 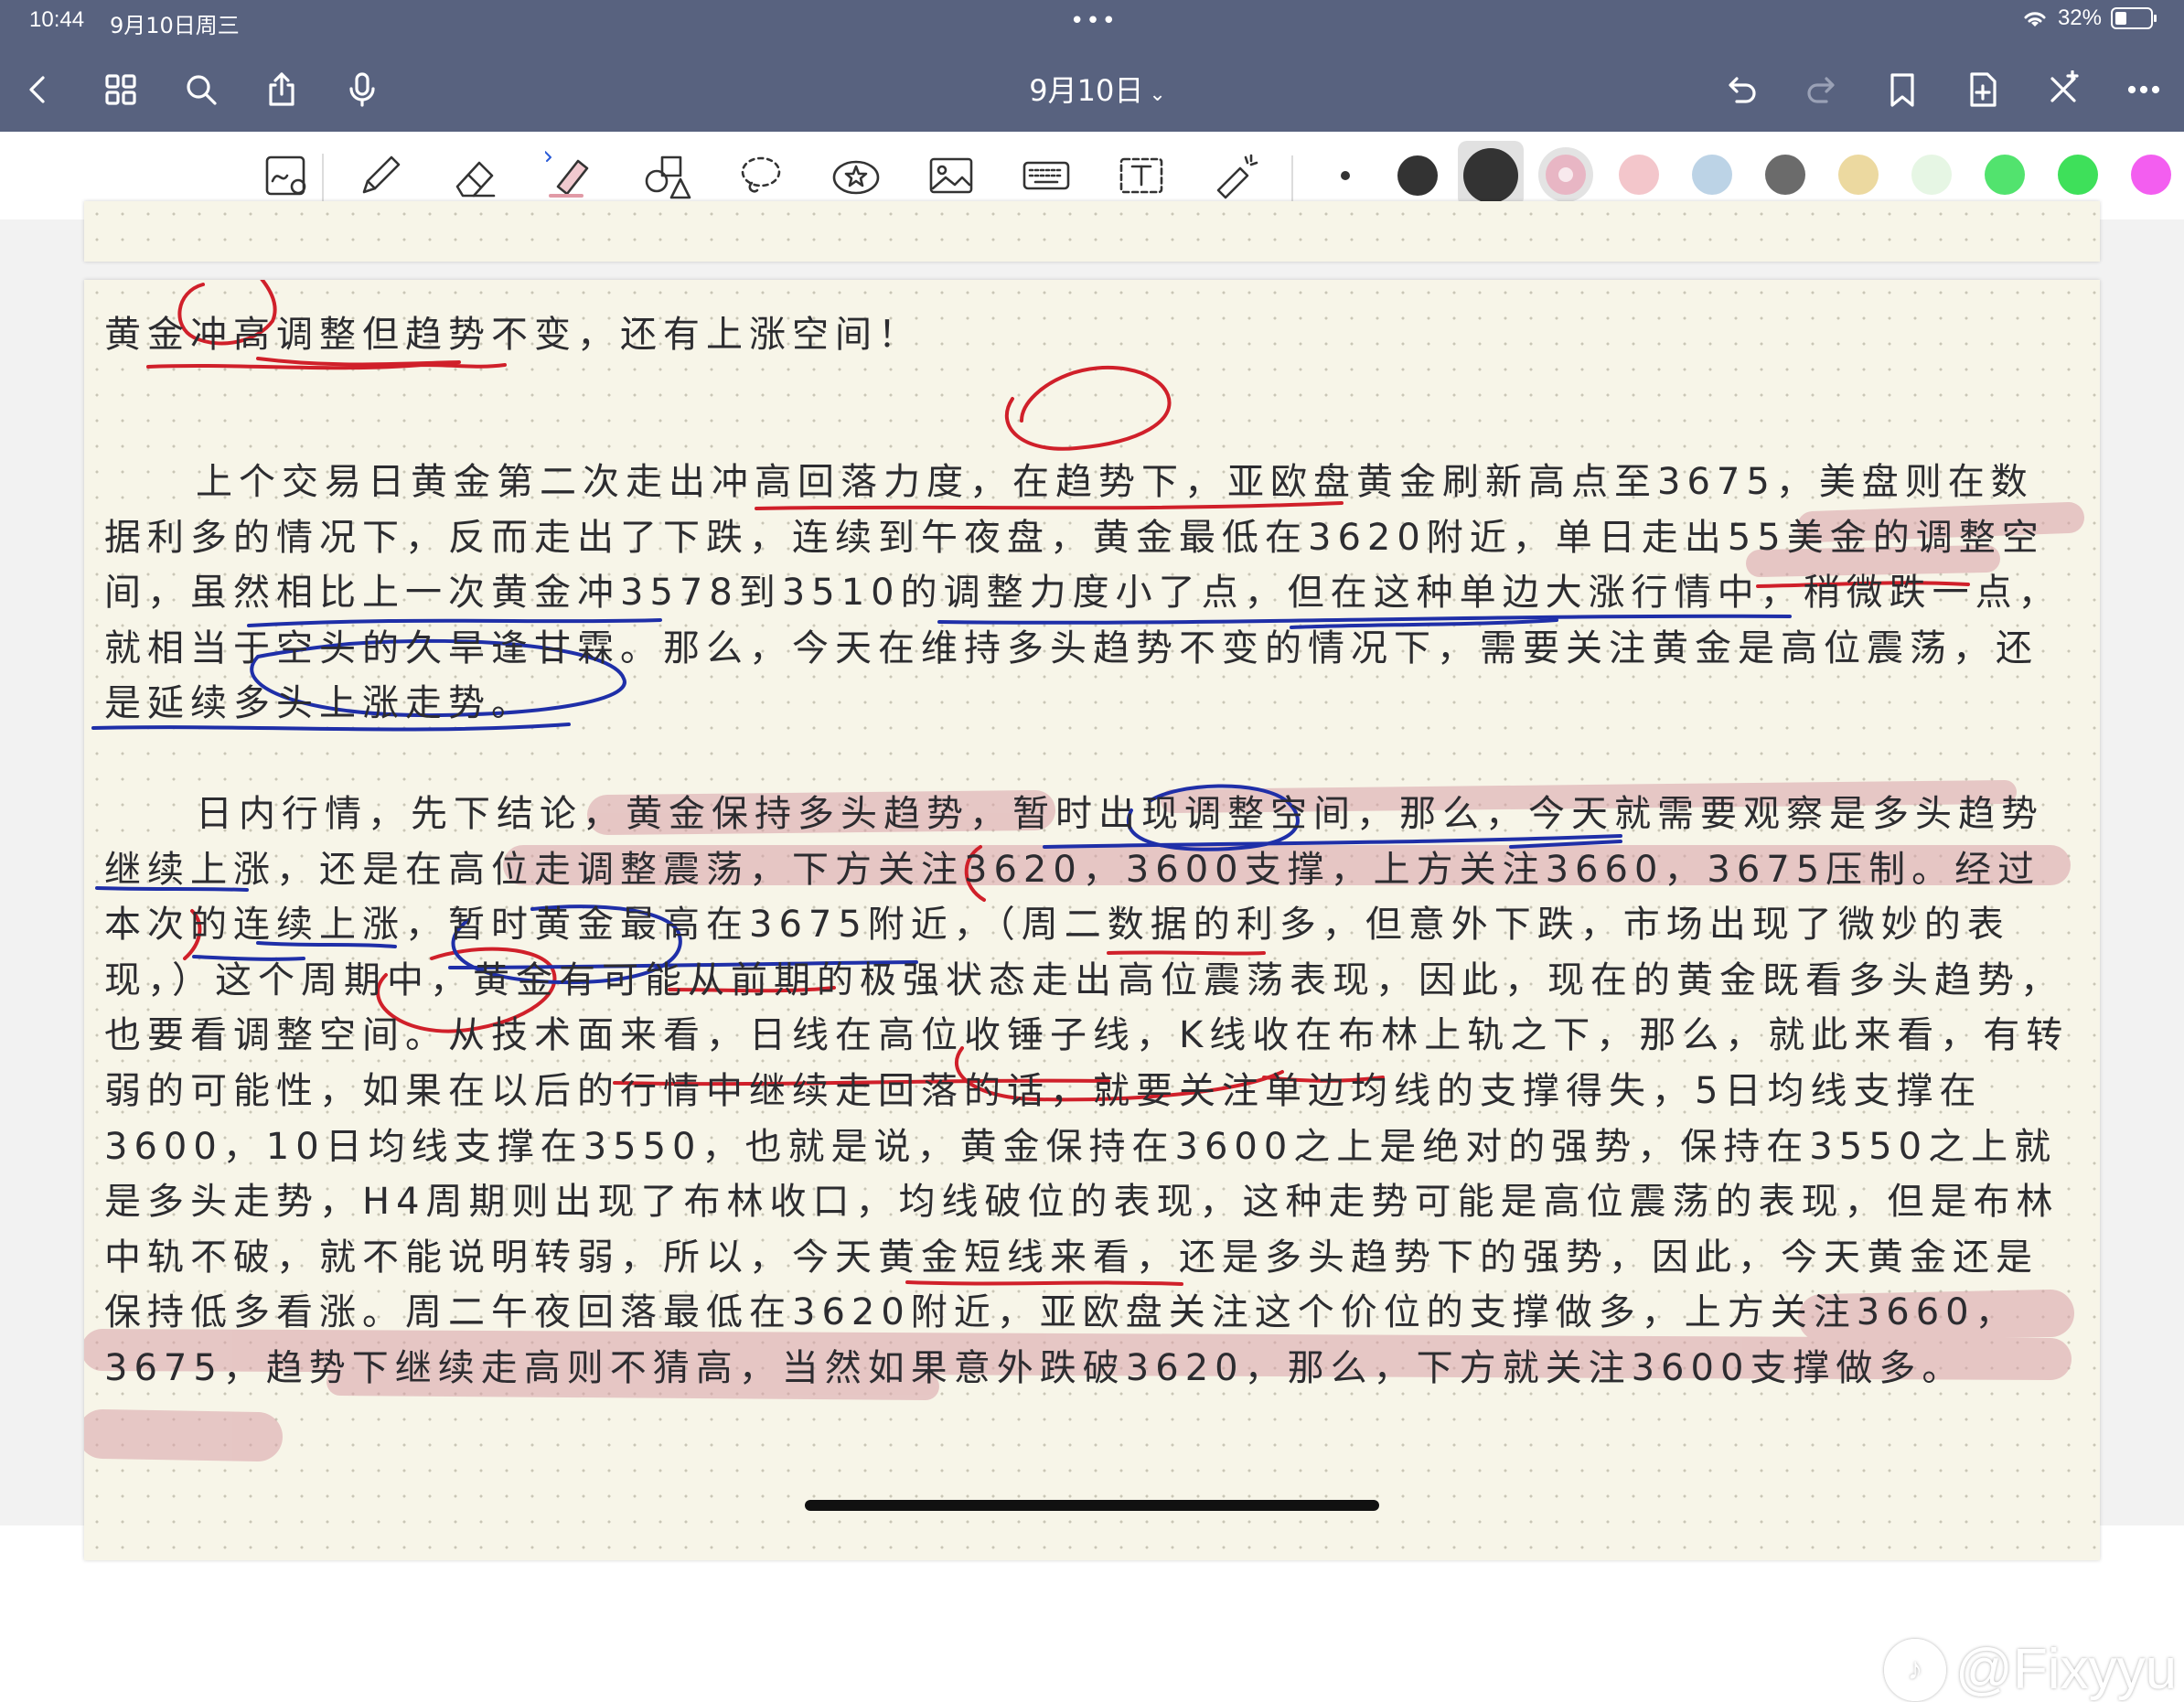 I want to click on pen-icon, so click(x=381, y=175).